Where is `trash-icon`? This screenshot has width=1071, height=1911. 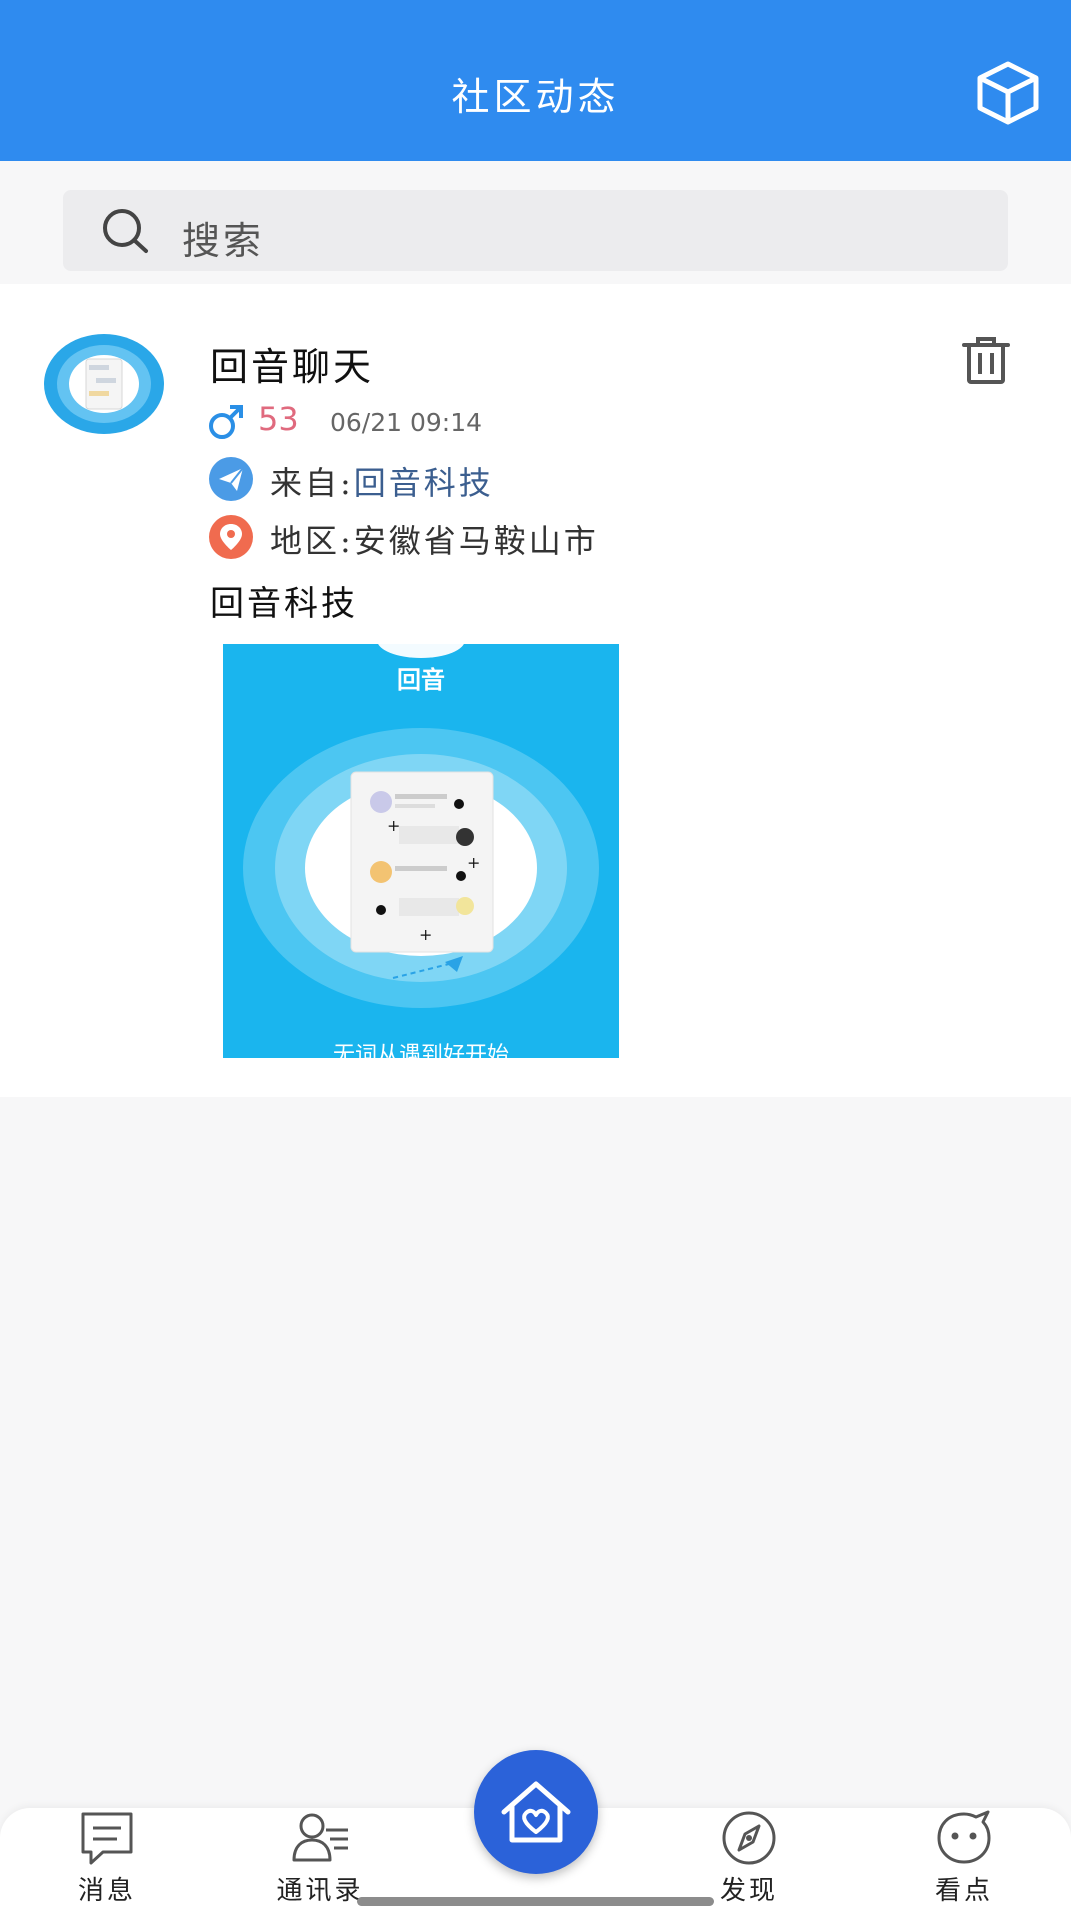
trash-icon is located at coordinates (986, 360).